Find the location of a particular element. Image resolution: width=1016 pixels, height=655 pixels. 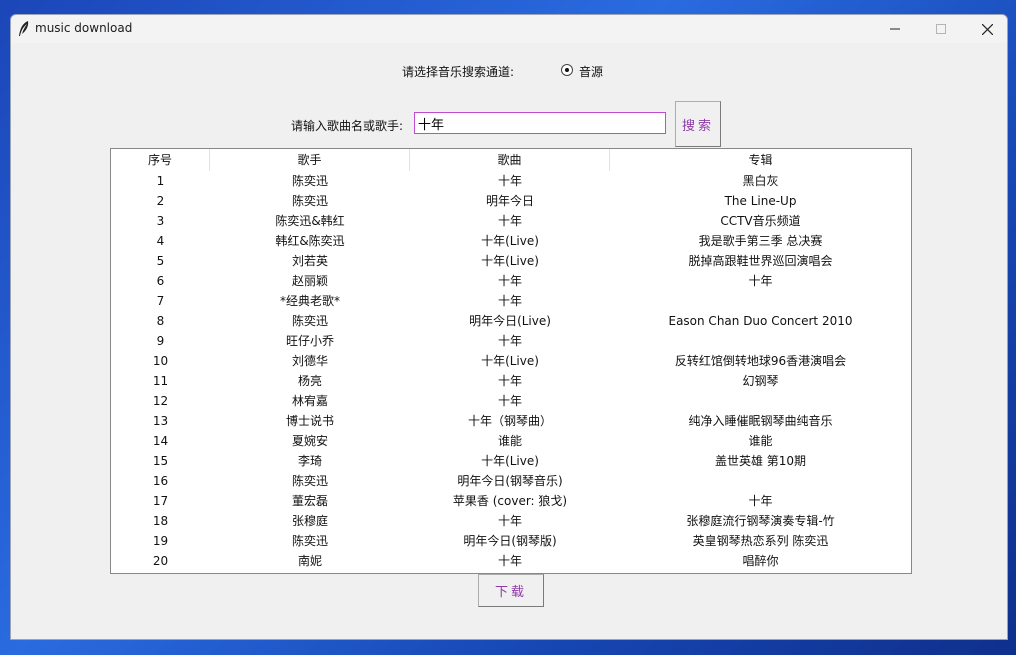

table-row: 16 陈奕迅 明年今日(钢琴音乐) is located at coordinates (511, 481).